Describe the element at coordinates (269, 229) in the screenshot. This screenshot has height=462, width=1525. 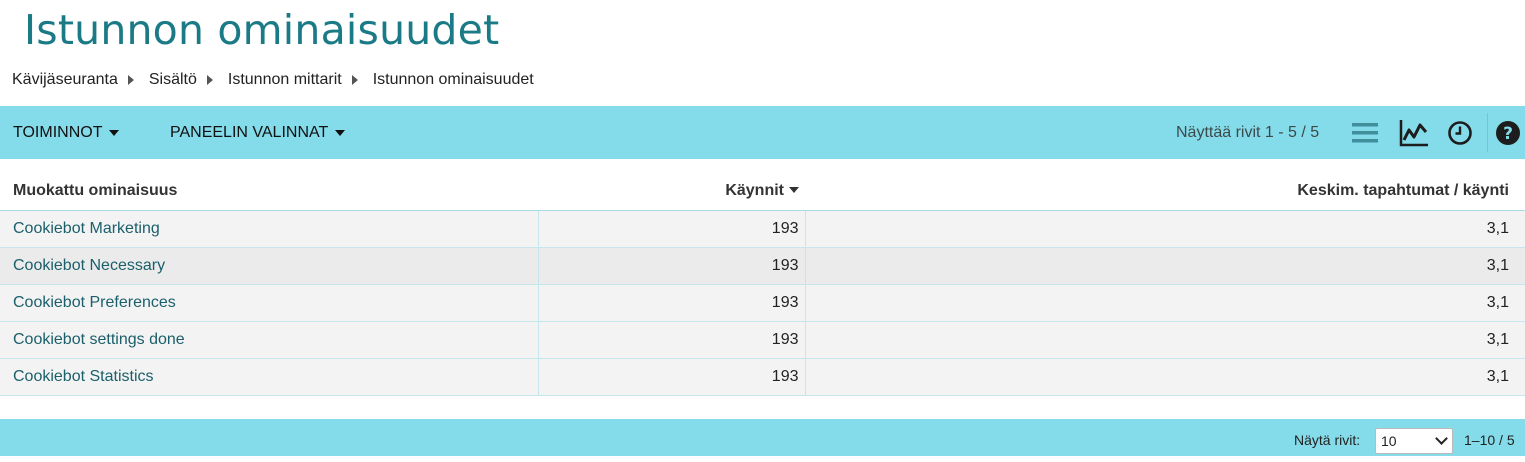
I see `row-label: Cookiebot Marketing` at that location.